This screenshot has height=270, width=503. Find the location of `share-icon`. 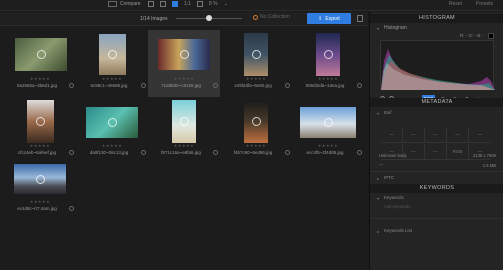

share-icon is located at coordinates (360, 18).